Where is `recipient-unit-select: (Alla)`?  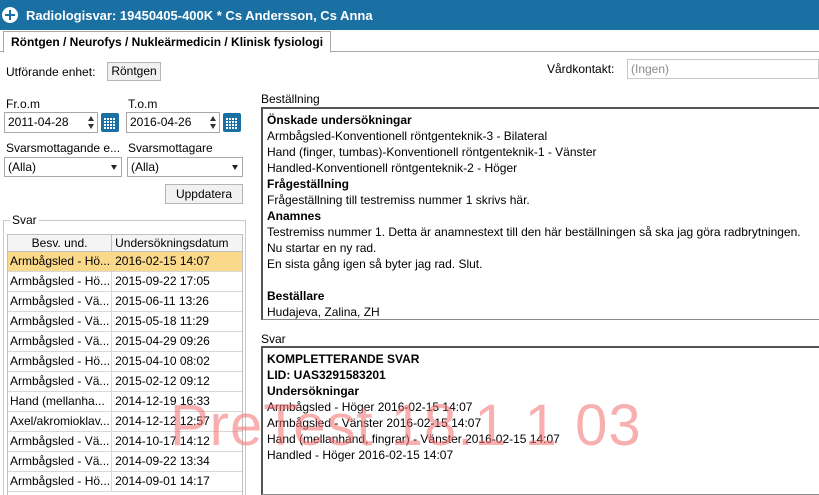 recipient-unit-select: (Alla) is located at coordinates (63, 167).